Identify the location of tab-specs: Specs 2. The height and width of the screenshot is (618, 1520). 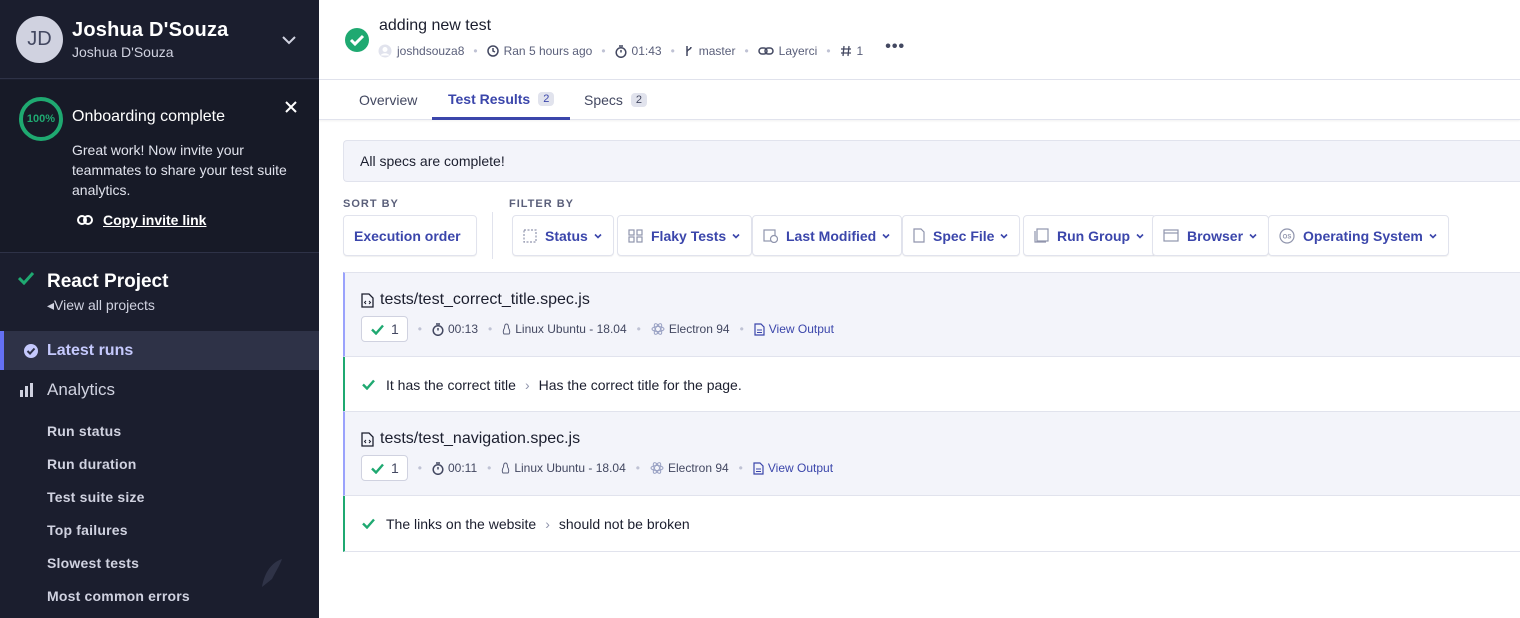
(616, 100).